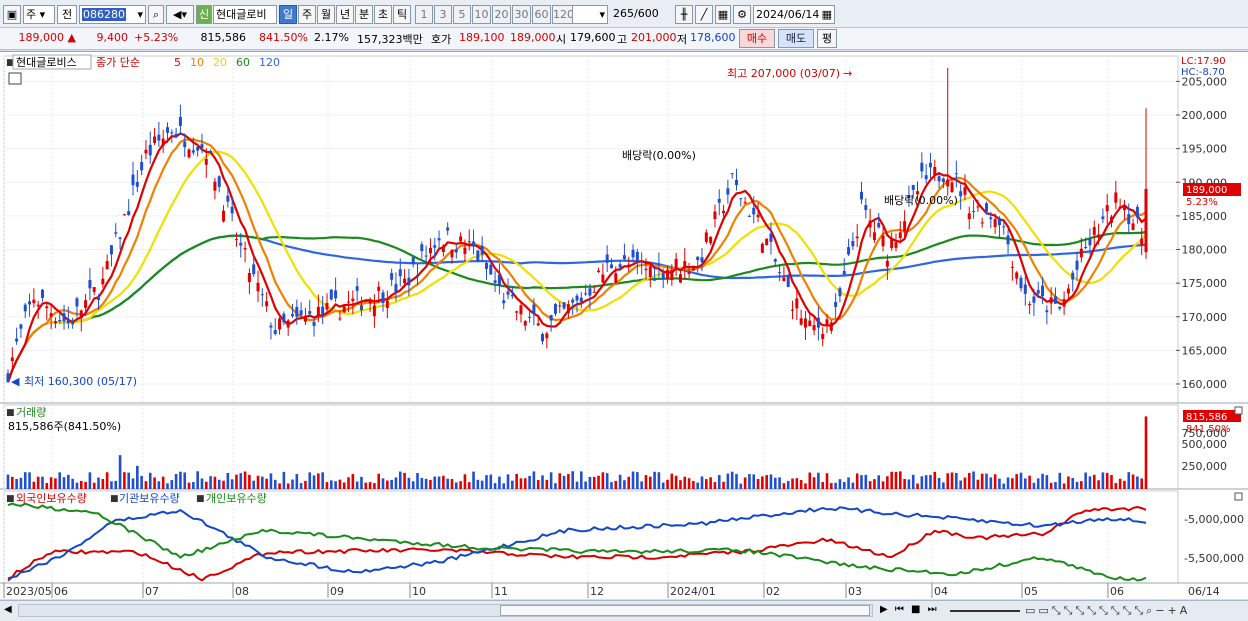 This screenshot has height=621, width=1248. What do you see at coordinates (345, 14) in the screenshot?
I see `period-tab: 년` at bounding box center [345, 14].